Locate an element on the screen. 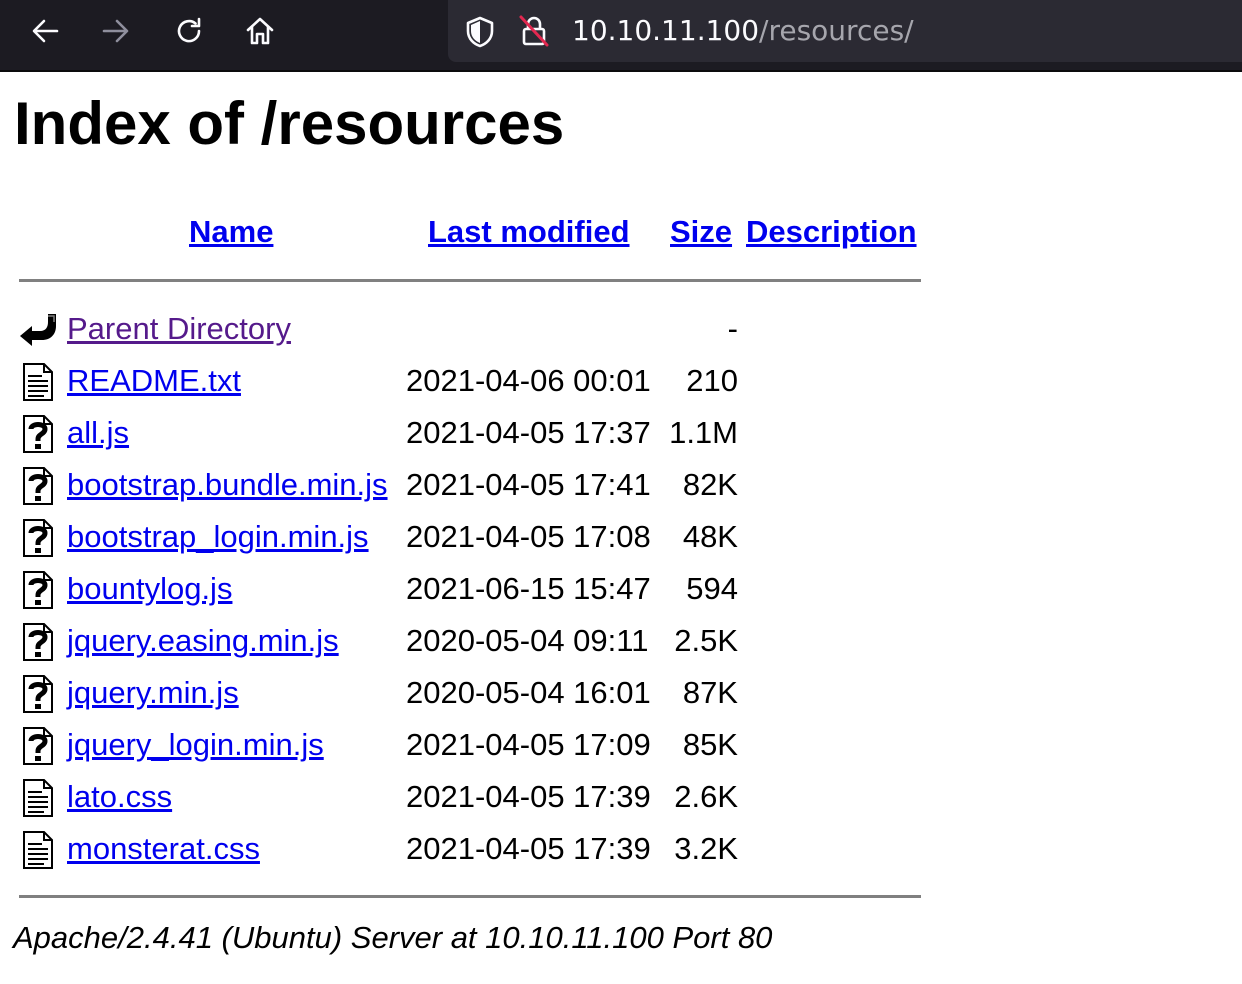 The height and width of the screenshot is (984, 1242). file-size: 85K is located at coordinates (710, 744).